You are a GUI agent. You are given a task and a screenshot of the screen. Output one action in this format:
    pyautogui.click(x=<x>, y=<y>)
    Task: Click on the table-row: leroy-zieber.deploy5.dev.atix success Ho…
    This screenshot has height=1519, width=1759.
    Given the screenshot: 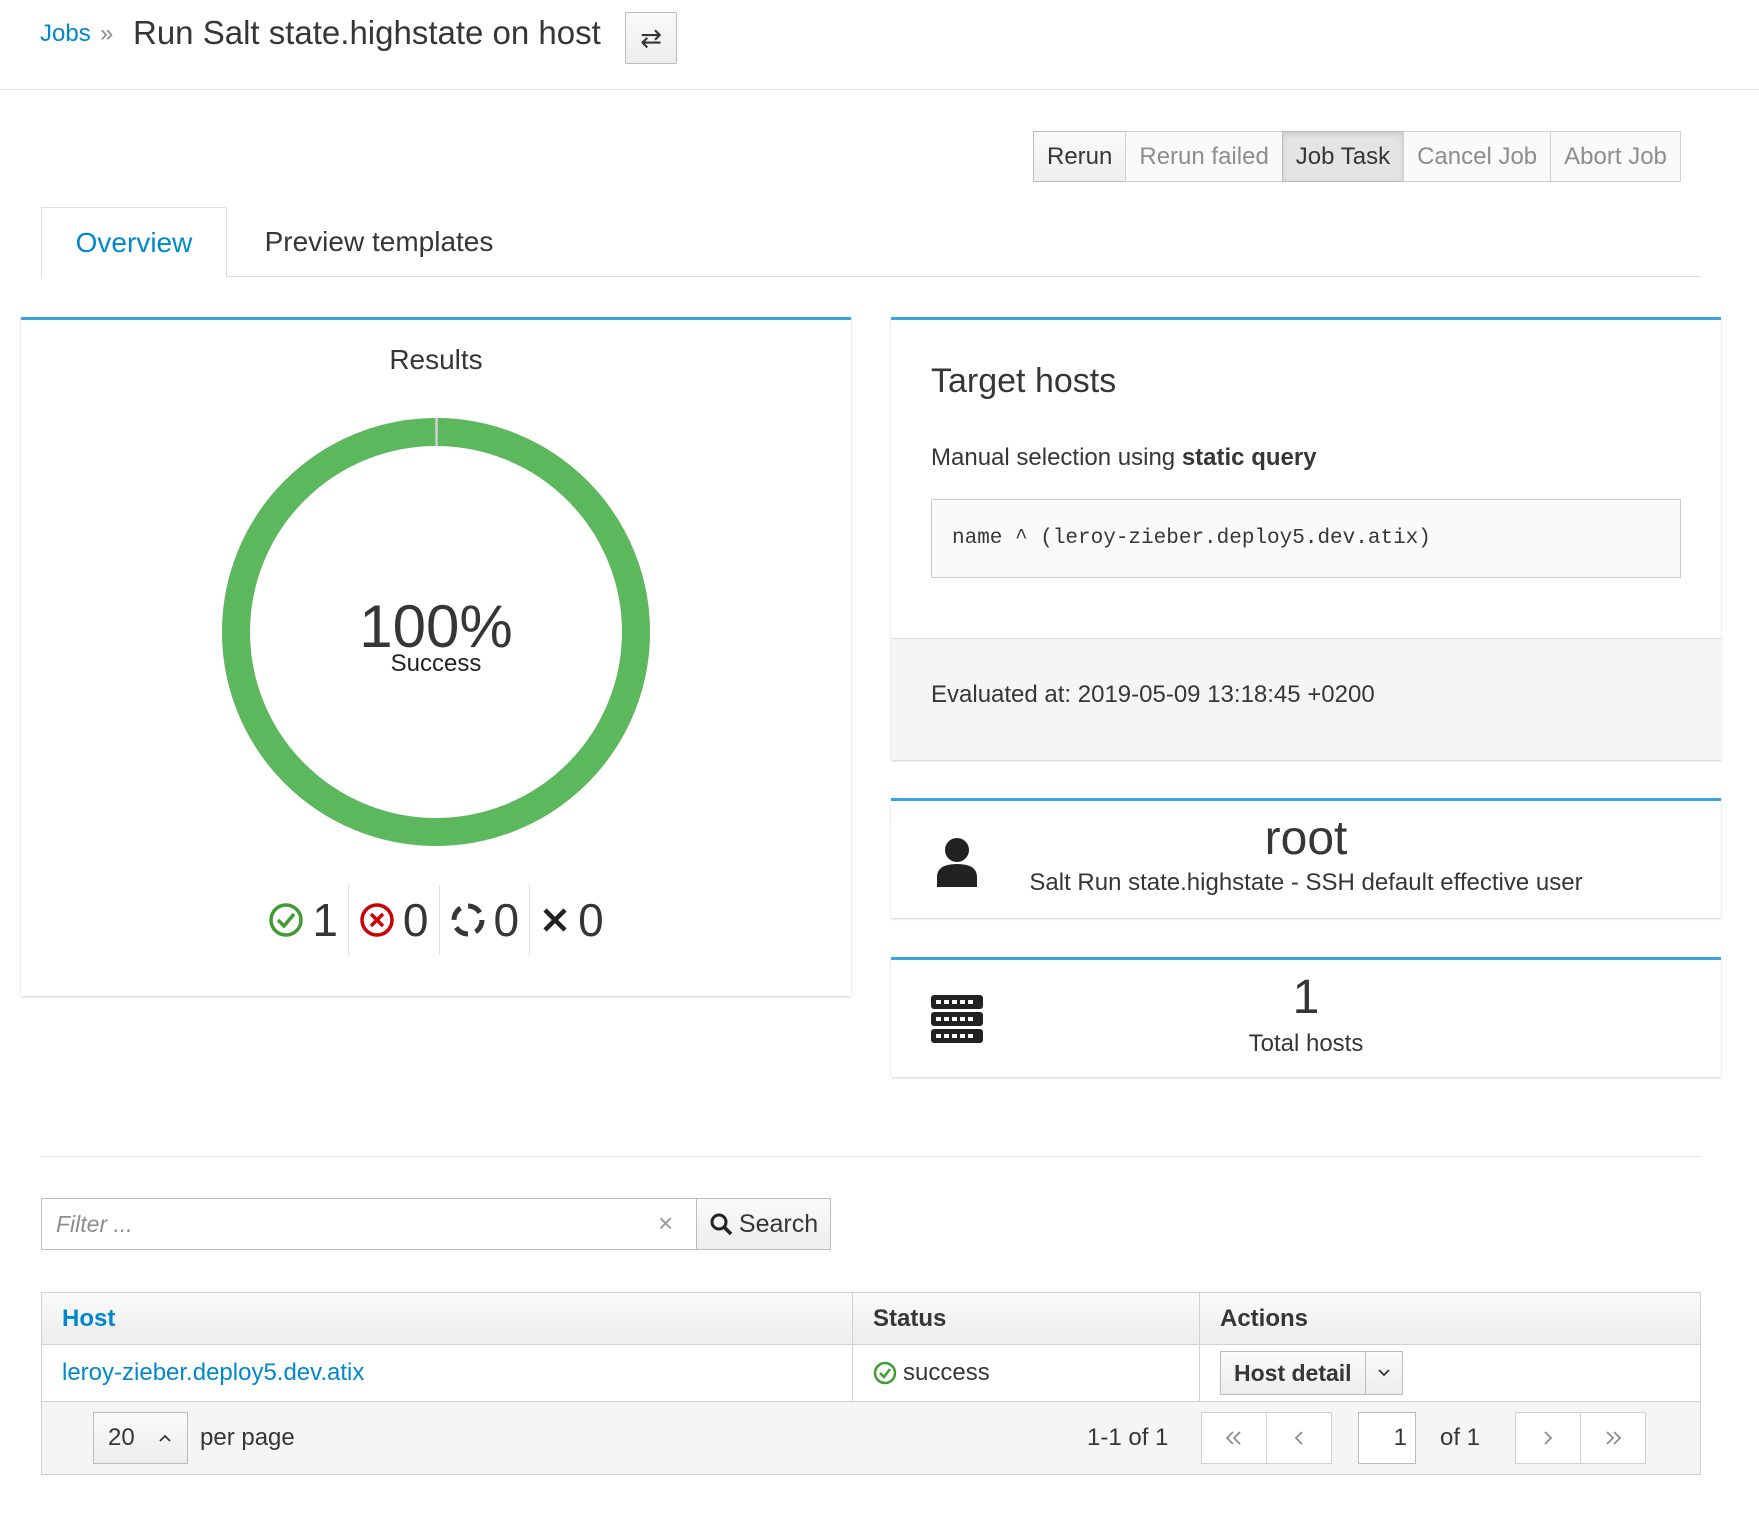 What is the action you would take?
    pyautogui.click(x=871, y=1373)
    